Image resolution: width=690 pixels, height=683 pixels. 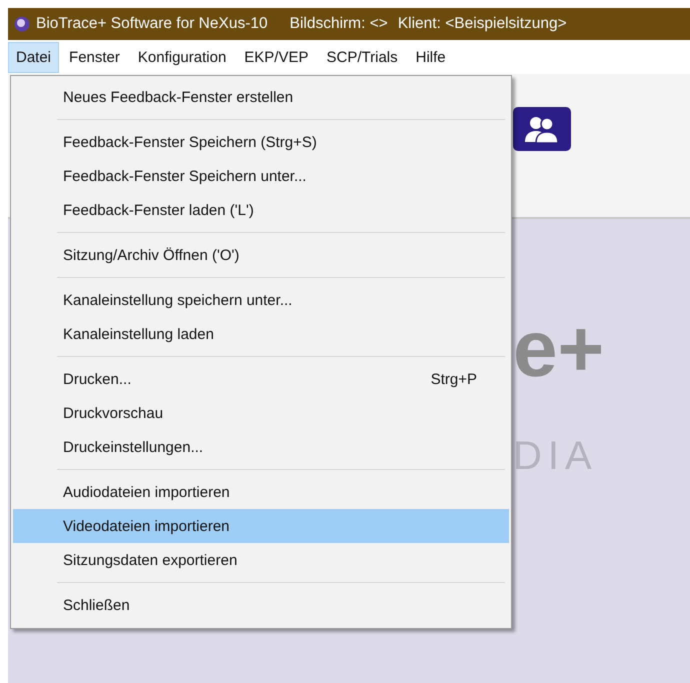 What do you see at coordinates (276, 57) in the screenshot?
I see `menu-bar-item: EKP/VEP` at bounding box center [276, 57].